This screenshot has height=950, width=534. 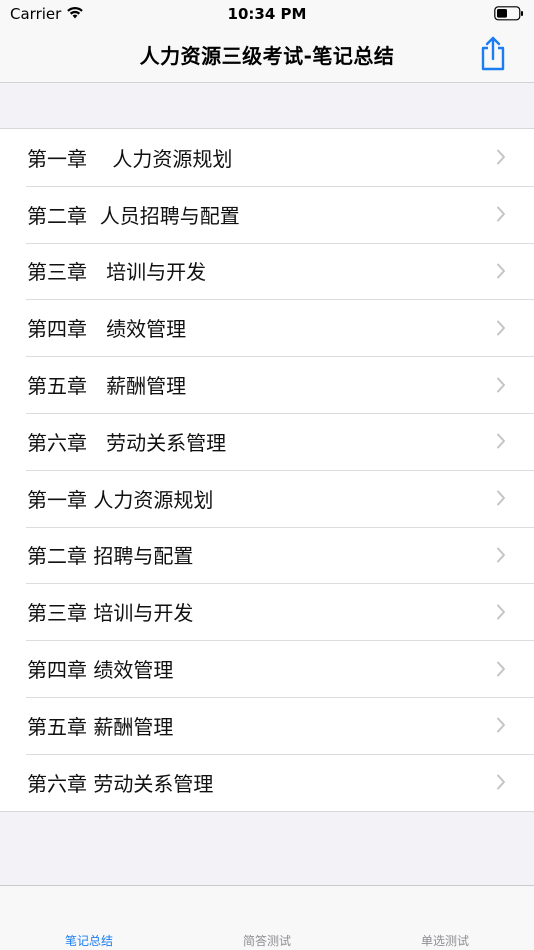 I want to click on tab-bar: 笔记总结 简答测试 单选测试, so click(x=267, y=917).